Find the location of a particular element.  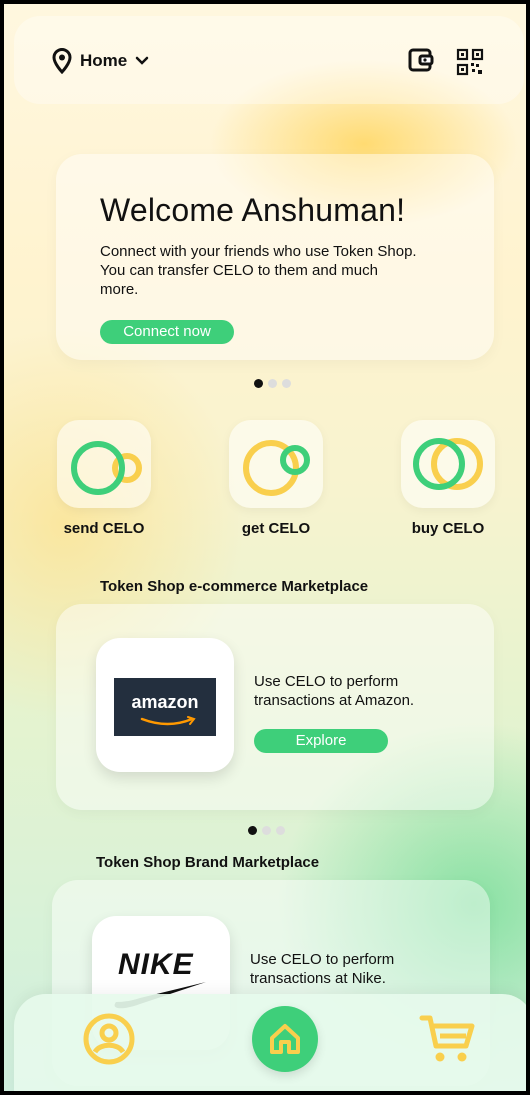

buy-celo-button: buy CELO is located at coordinates (448, 478).